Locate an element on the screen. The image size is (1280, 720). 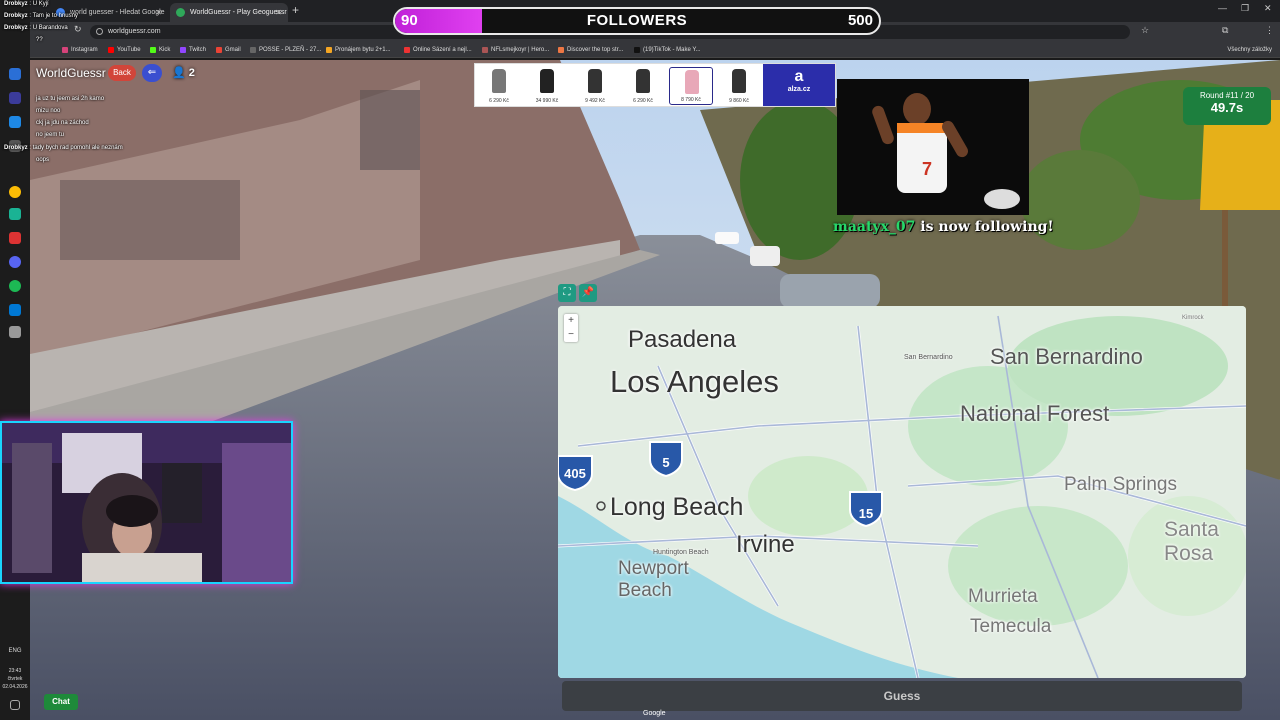
map-label-irvine: Irvine is located at coordinates (765, 544).